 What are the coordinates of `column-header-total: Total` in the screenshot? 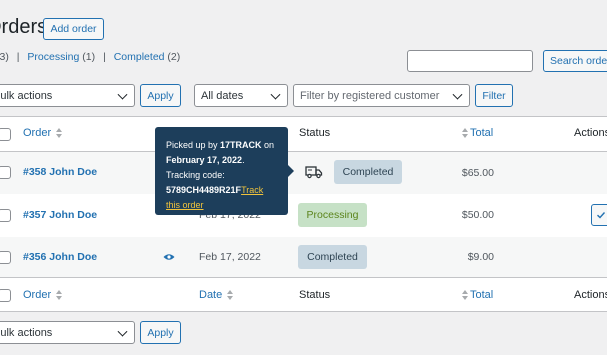 It's located at (477, 133).